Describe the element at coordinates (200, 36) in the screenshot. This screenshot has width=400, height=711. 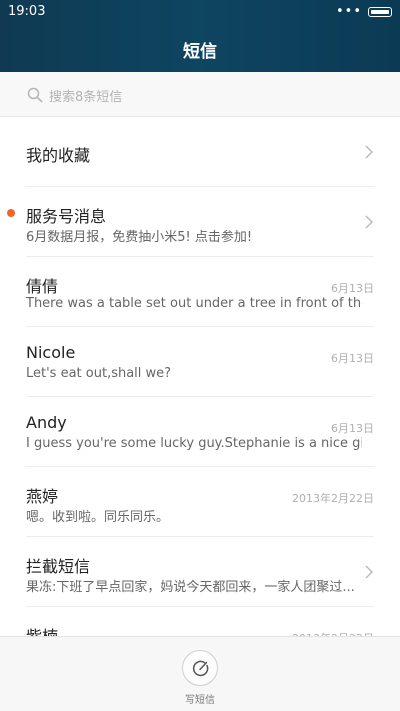
I see `header-bar: 19:03 ••• 短信` at that location.